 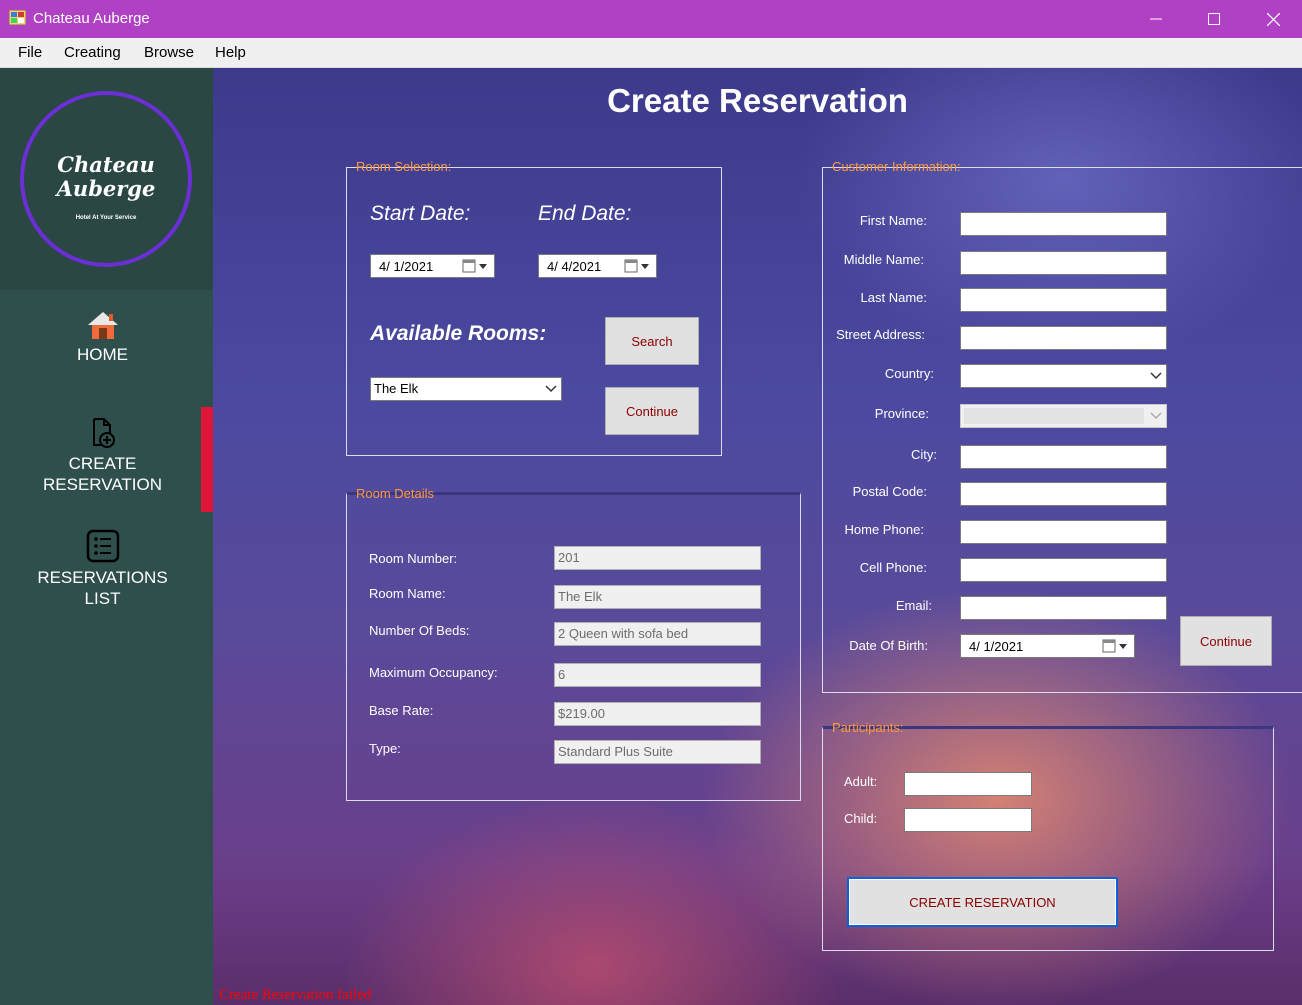 I want to click on child-field, so click(x=968, y=820).